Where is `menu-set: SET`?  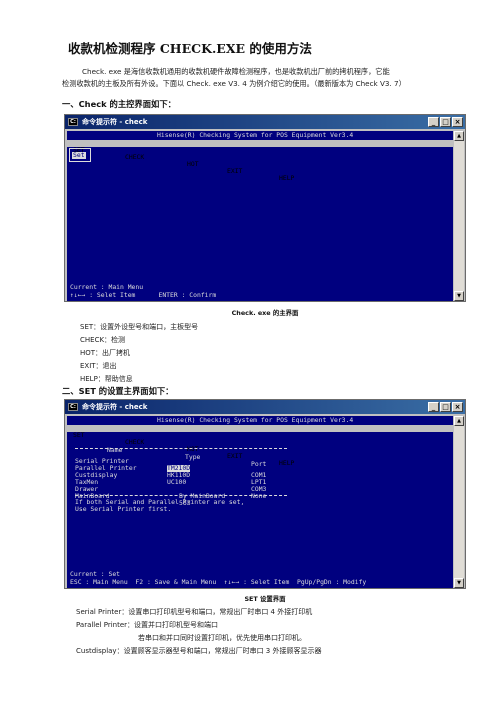 menu-set: SET is located at coordinates (79, 435).